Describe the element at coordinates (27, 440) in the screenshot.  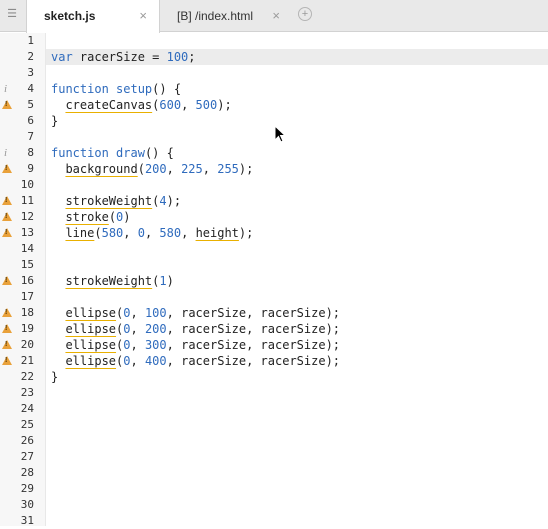
I see `line-number: 26` at that location.